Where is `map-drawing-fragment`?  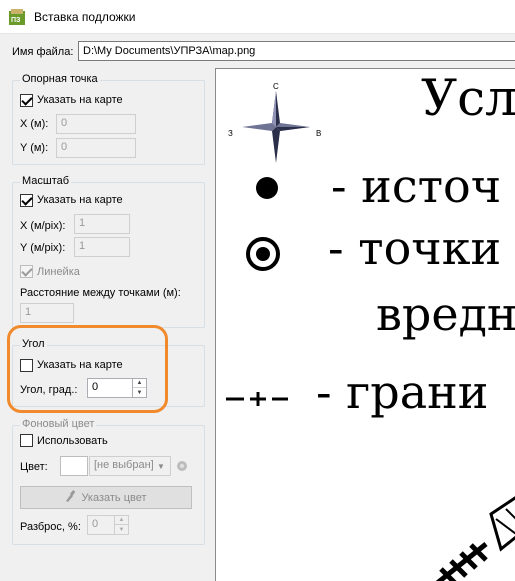 map-drawing-fragment is located at coordinates (475, 538).